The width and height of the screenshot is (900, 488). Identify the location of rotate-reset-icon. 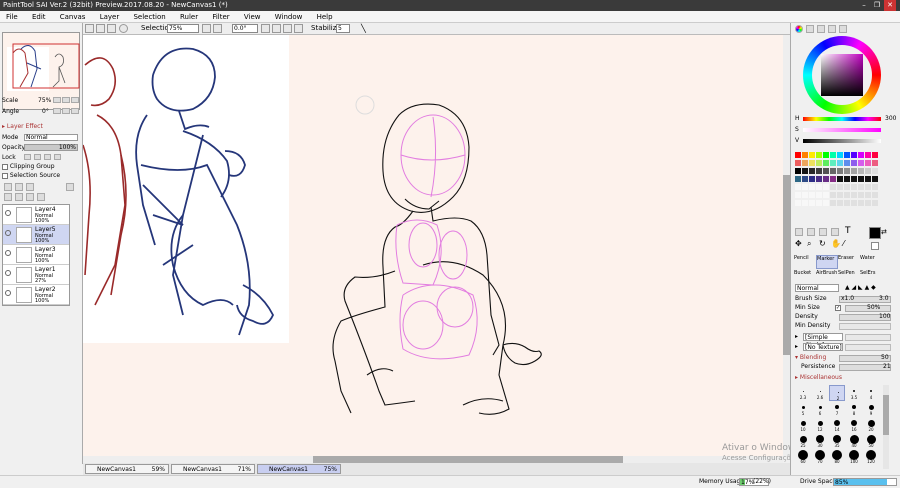
(287, 28).